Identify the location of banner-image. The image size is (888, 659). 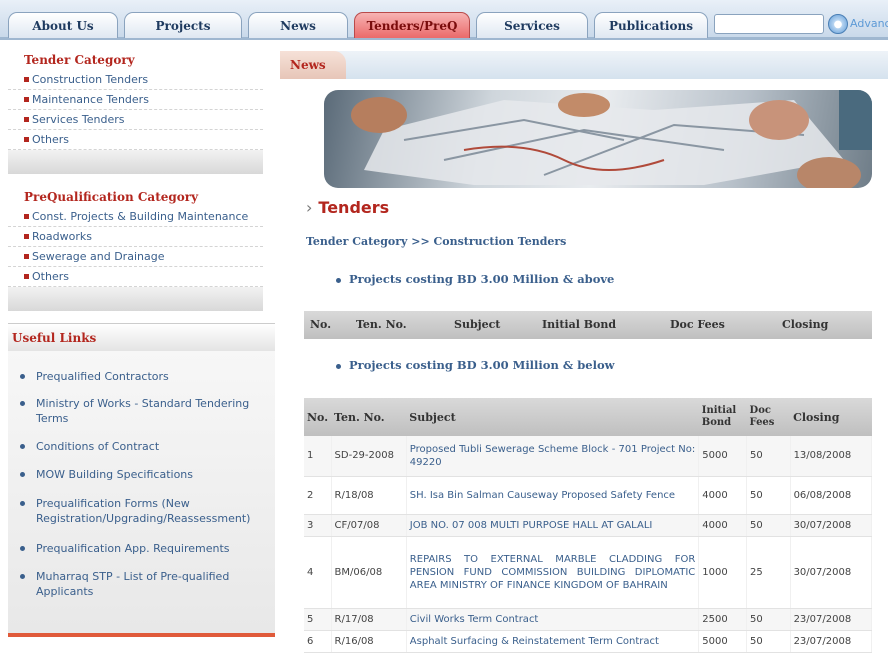
(598, 139).